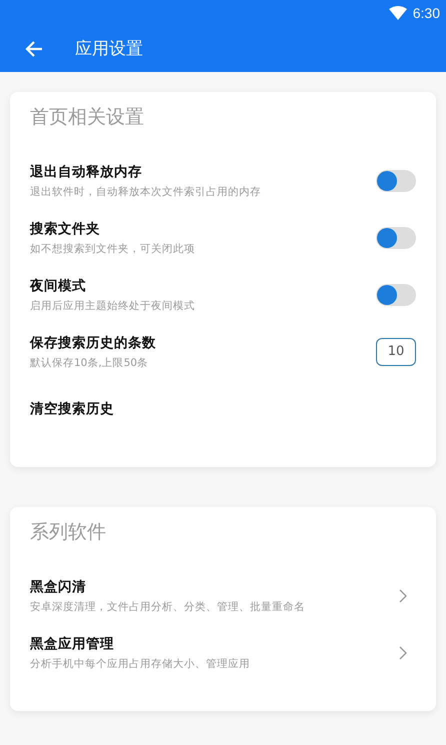  Describe the element at coordinates (397, 13) in the screenshot. I see `wifi-icon` at that location.